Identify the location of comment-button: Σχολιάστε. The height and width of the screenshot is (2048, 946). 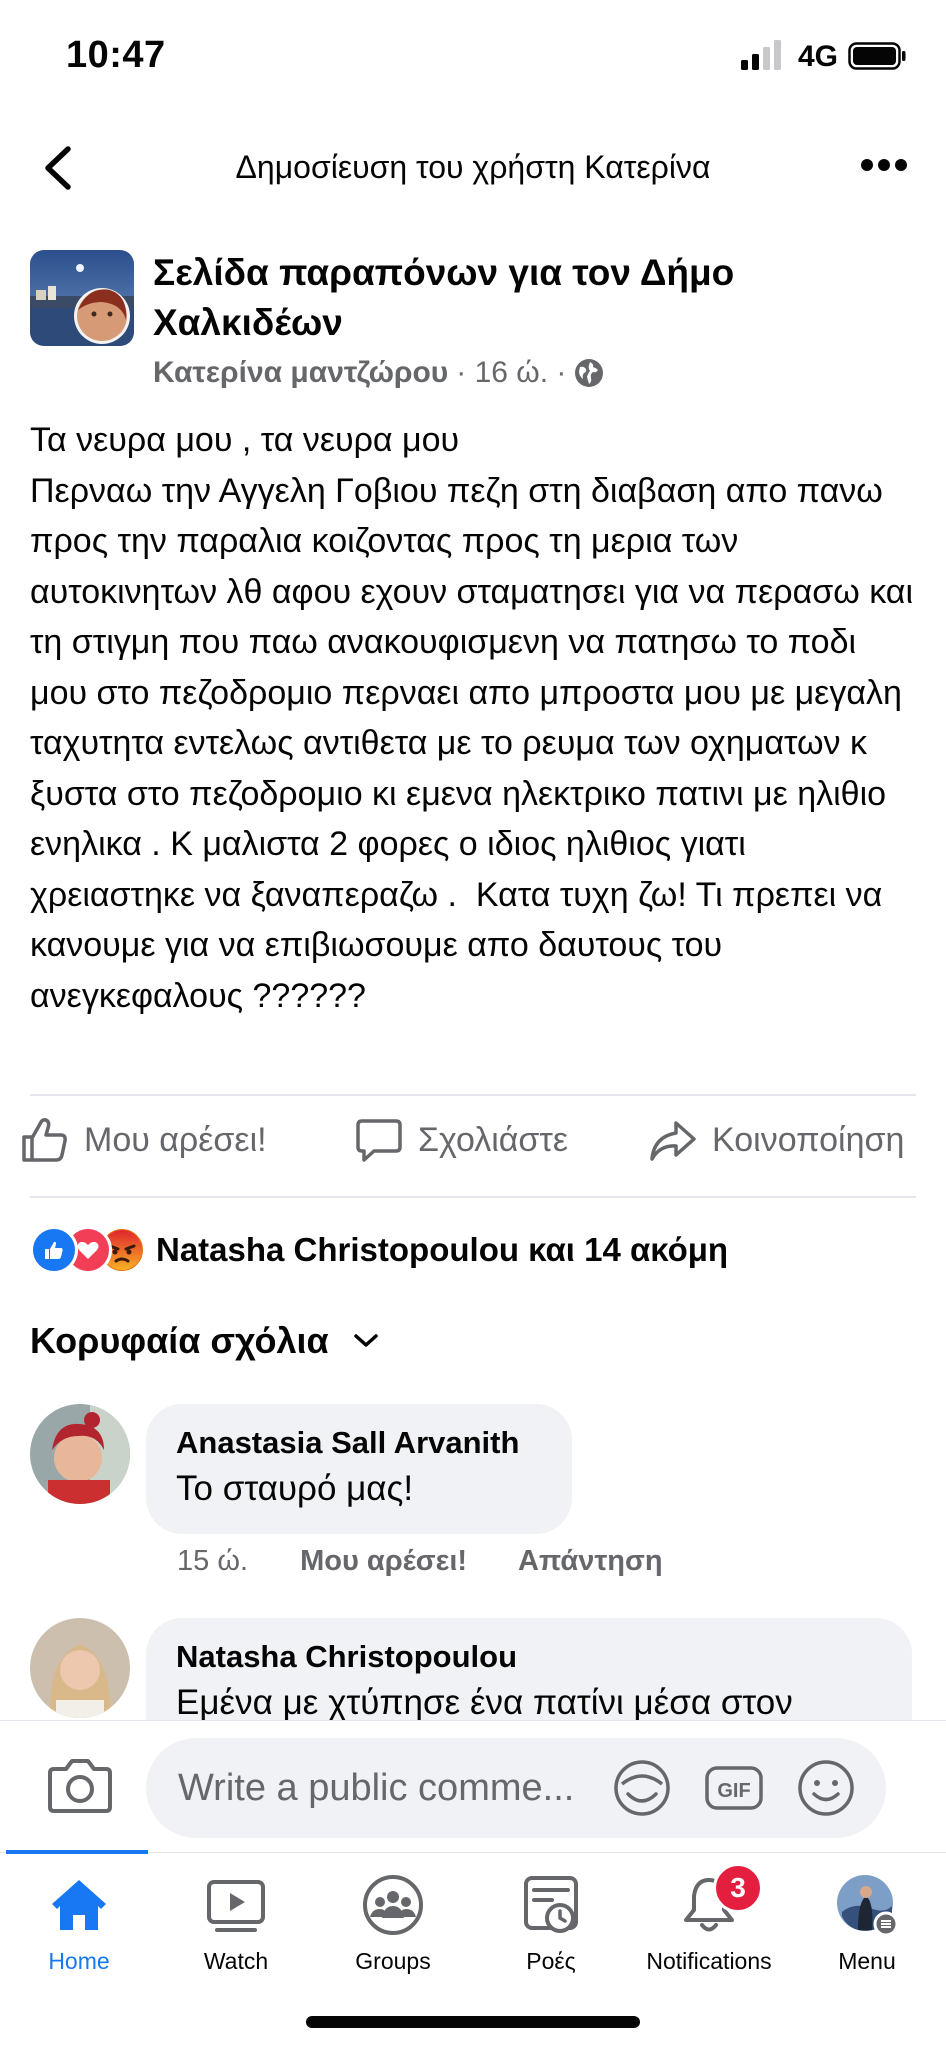
(461, 1140).